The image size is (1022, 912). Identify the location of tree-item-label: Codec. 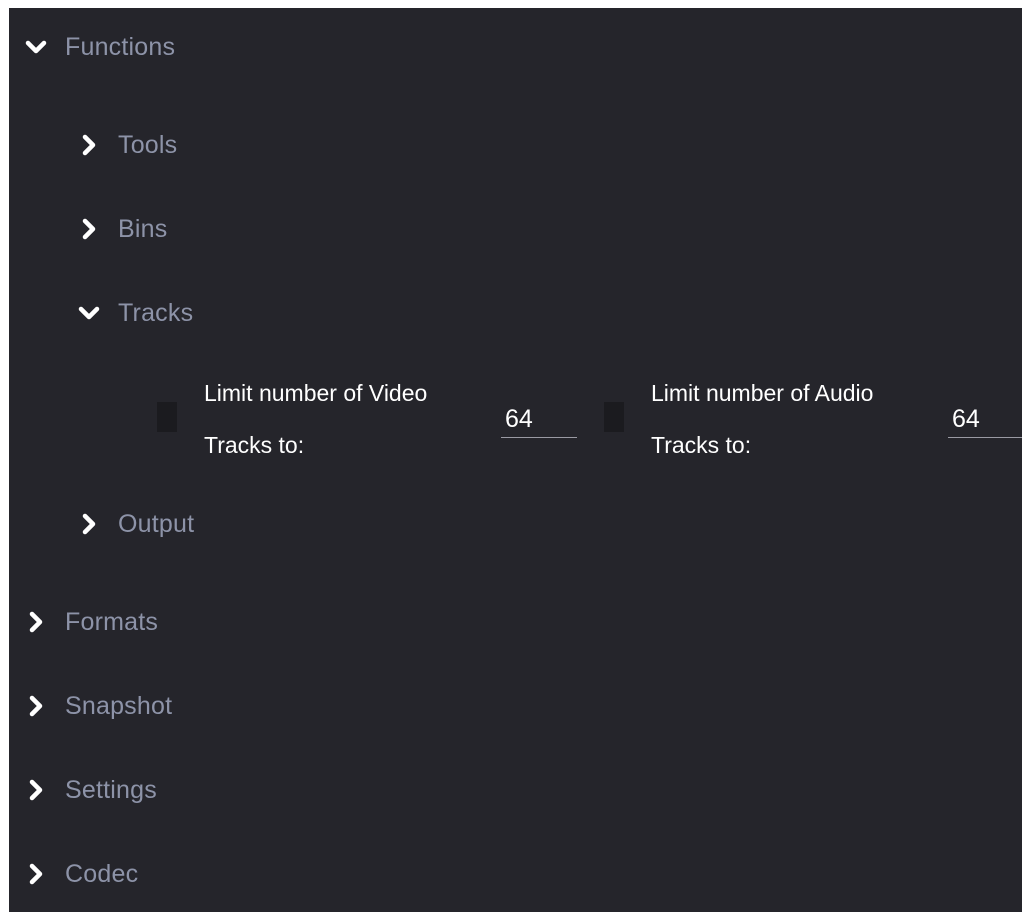
(102, 873).